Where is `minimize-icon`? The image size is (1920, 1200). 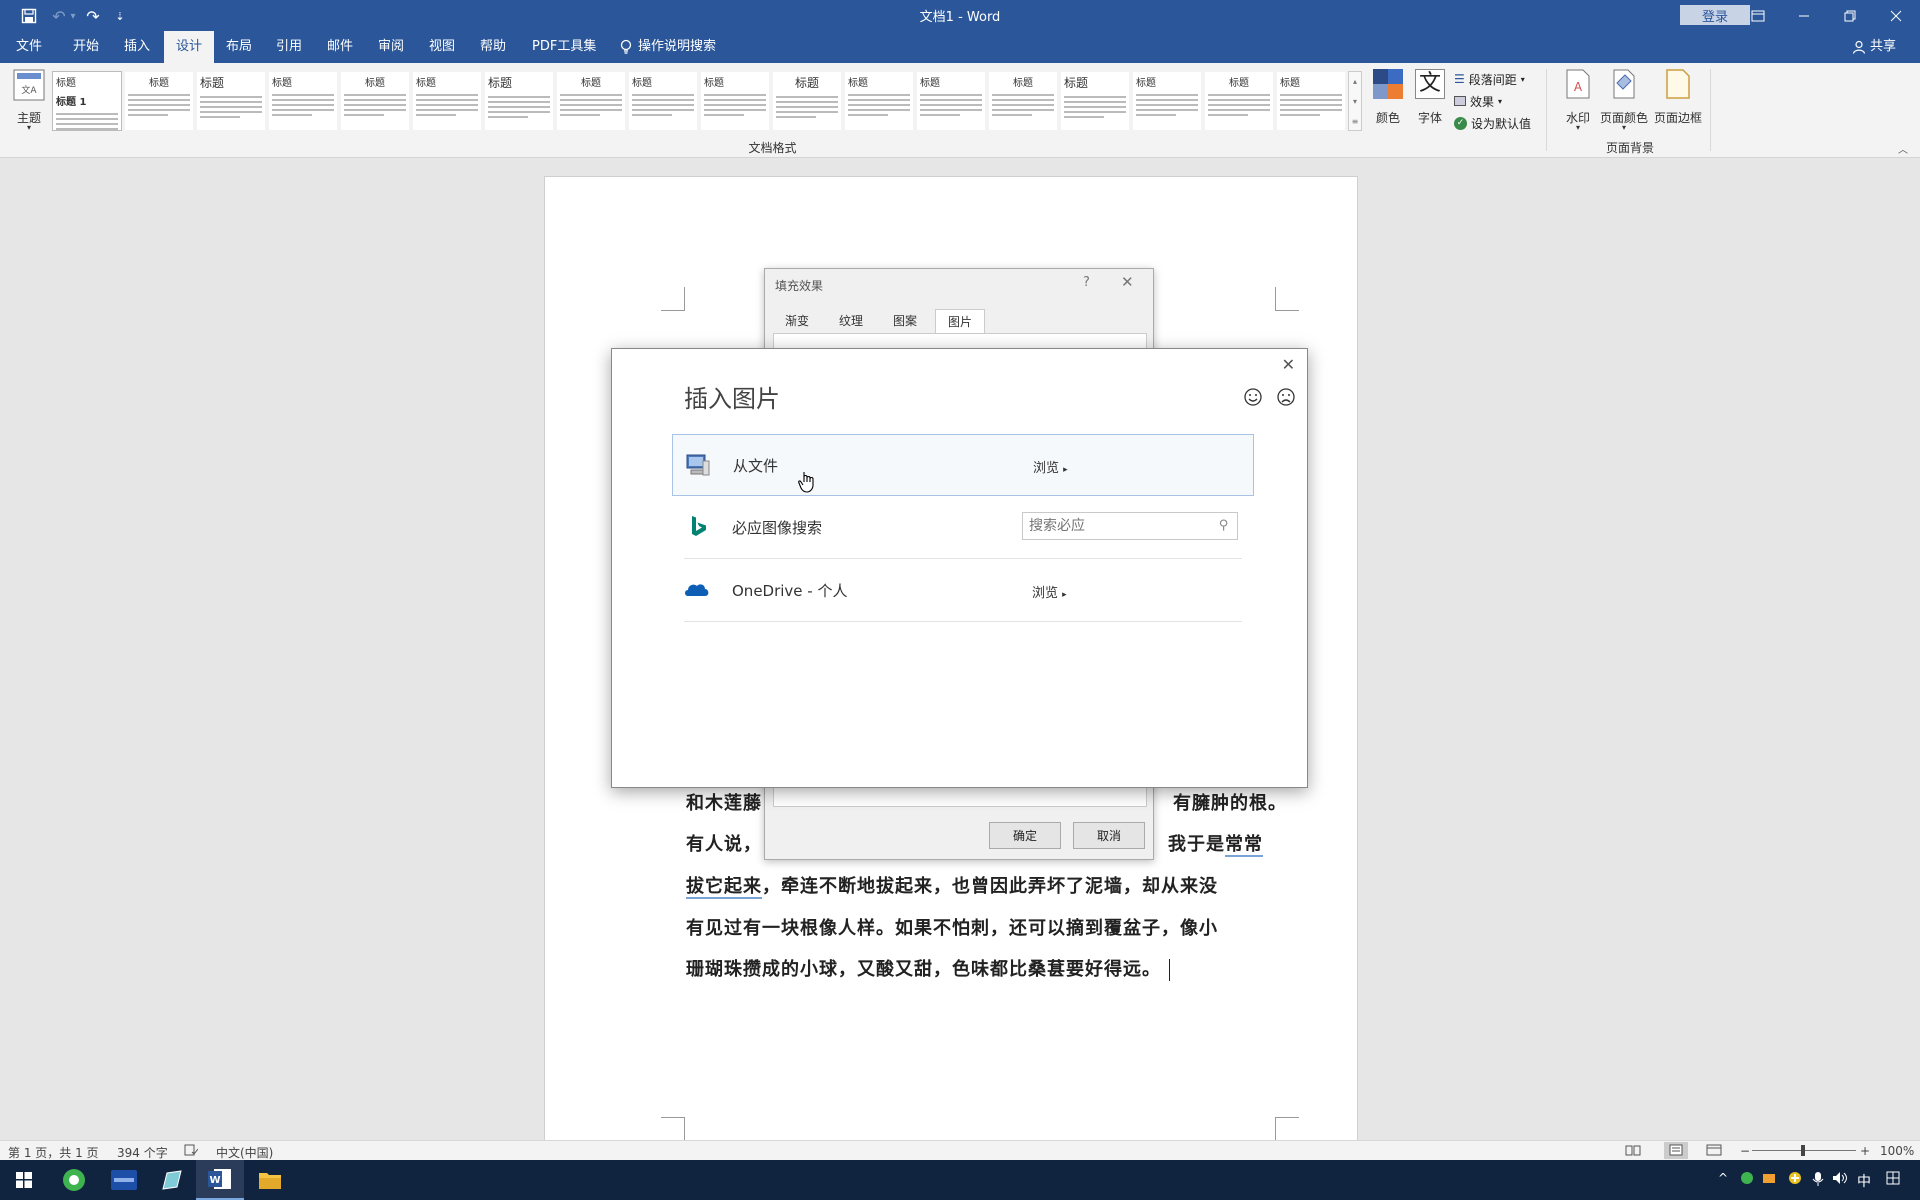
minimize-icon is located at coordinates (1804, 15).